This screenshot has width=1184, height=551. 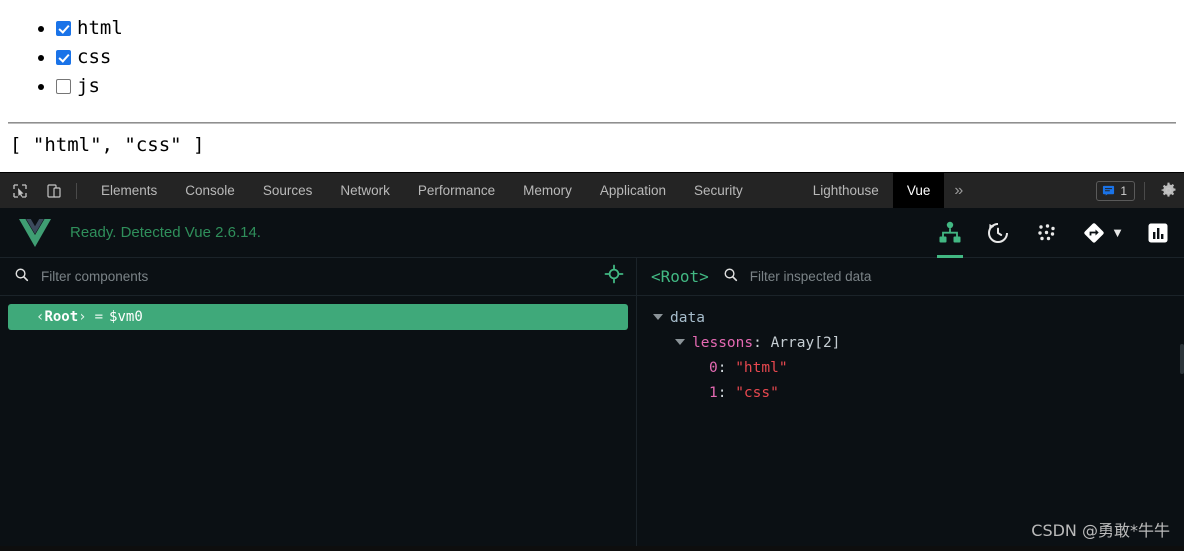 What do you see at coordinates (63, 86) in the screenshot?
I see `checkbox-js` at bounding box center [63, 86].